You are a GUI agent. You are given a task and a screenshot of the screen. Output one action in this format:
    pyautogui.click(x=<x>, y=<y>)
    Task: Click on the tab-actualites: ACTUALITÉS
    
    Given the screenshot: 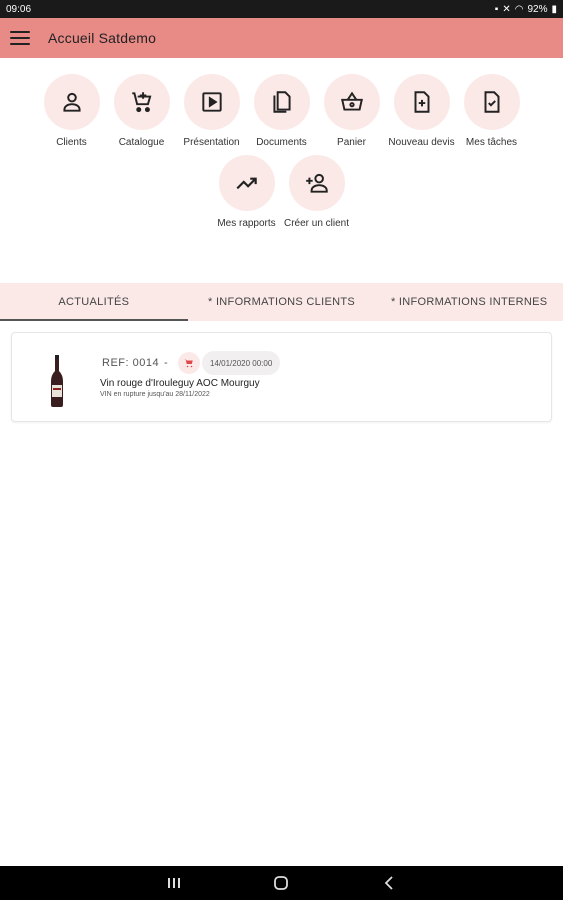 What is the action you would take?
    pyautogui.click(x=94, y=302)
    